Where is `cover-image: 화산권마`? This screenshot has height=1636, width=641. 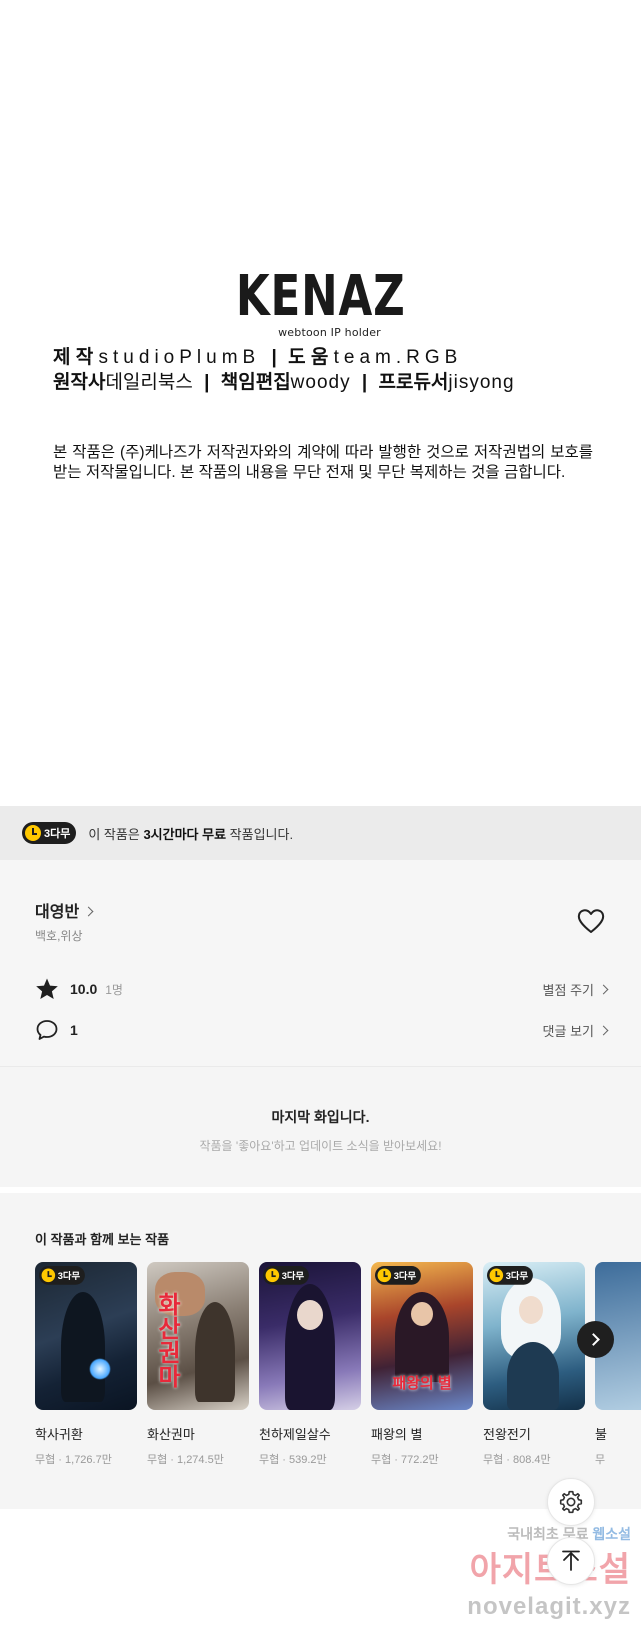 cover-image: 화산권마 is located at coordinates (198, 1336).